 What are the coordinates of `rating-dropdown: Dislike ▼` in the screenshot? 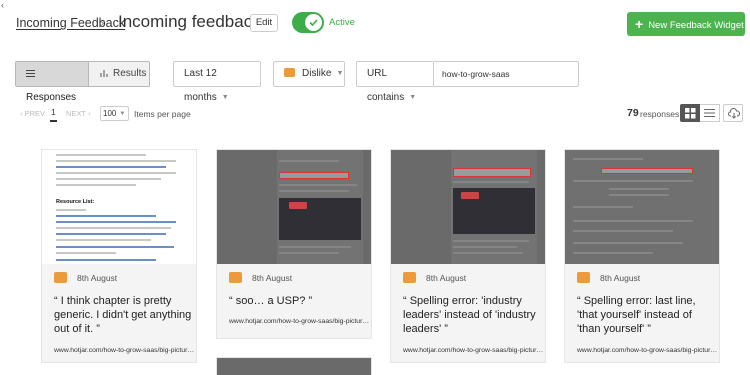 It's located at (309, 74).